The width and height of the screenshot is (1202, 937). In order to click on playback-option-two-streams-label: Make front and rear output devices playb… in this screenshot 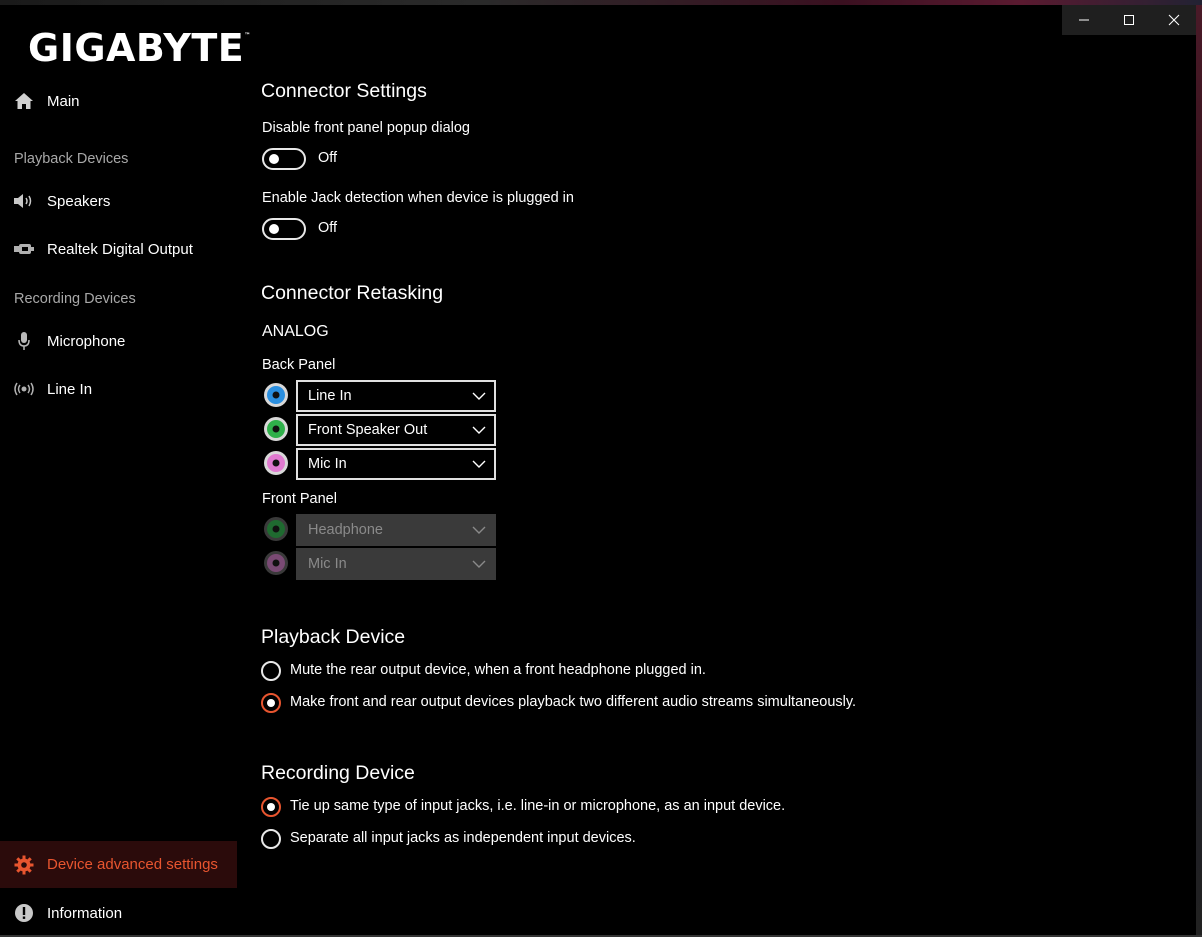, I will do `click(573, 702)`.